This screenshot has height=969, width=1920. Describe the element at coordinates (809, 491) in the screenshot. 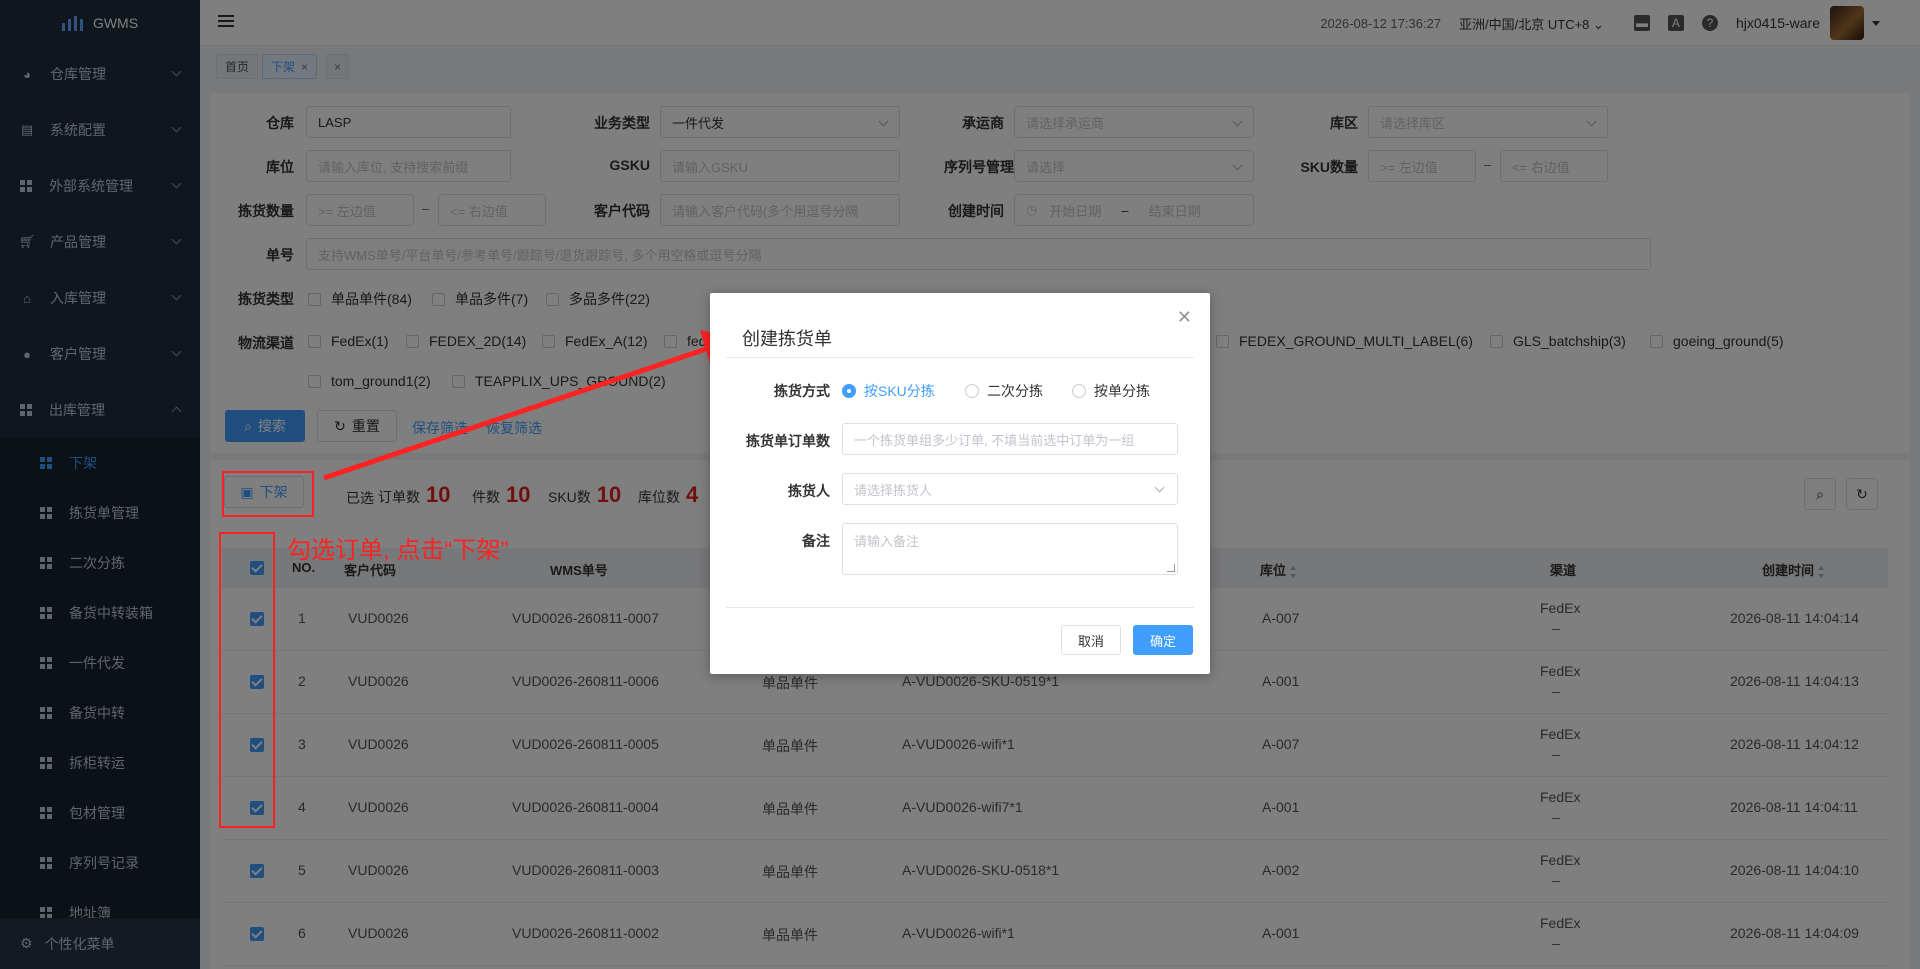

I see `picker-label: 拣货人` at that location.